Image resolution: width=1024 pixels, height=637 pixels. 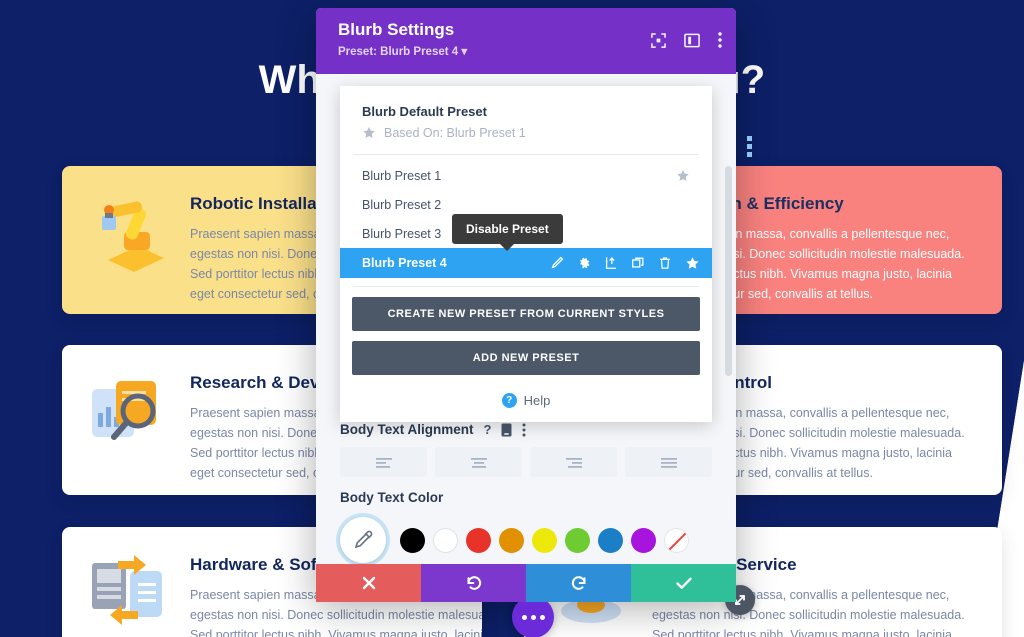 What do you see at coordinates (665, 263) in the screenshot?
I see `trash-icon` at bounding box center [665, 263].